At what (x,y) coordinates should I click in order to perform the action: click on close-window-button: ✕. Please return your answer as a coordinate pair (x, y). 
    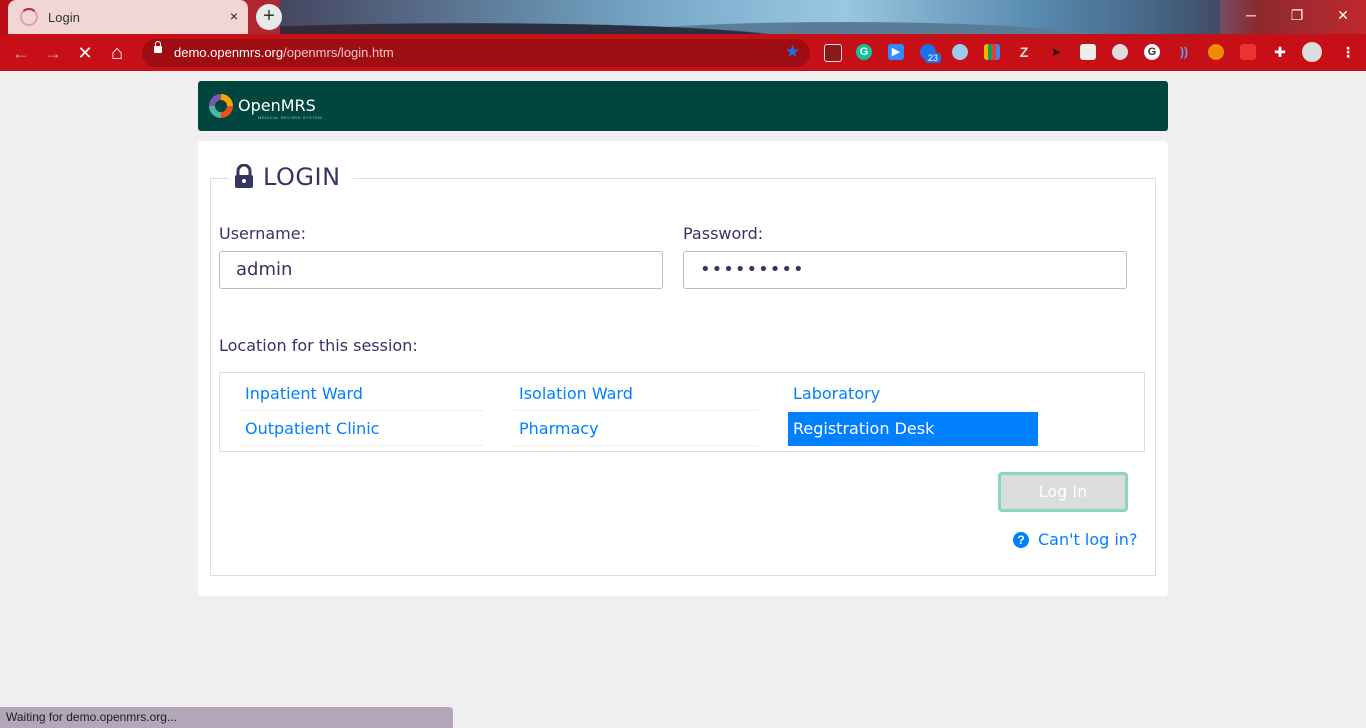
    Looking at the image, I should click on (1343, 15).